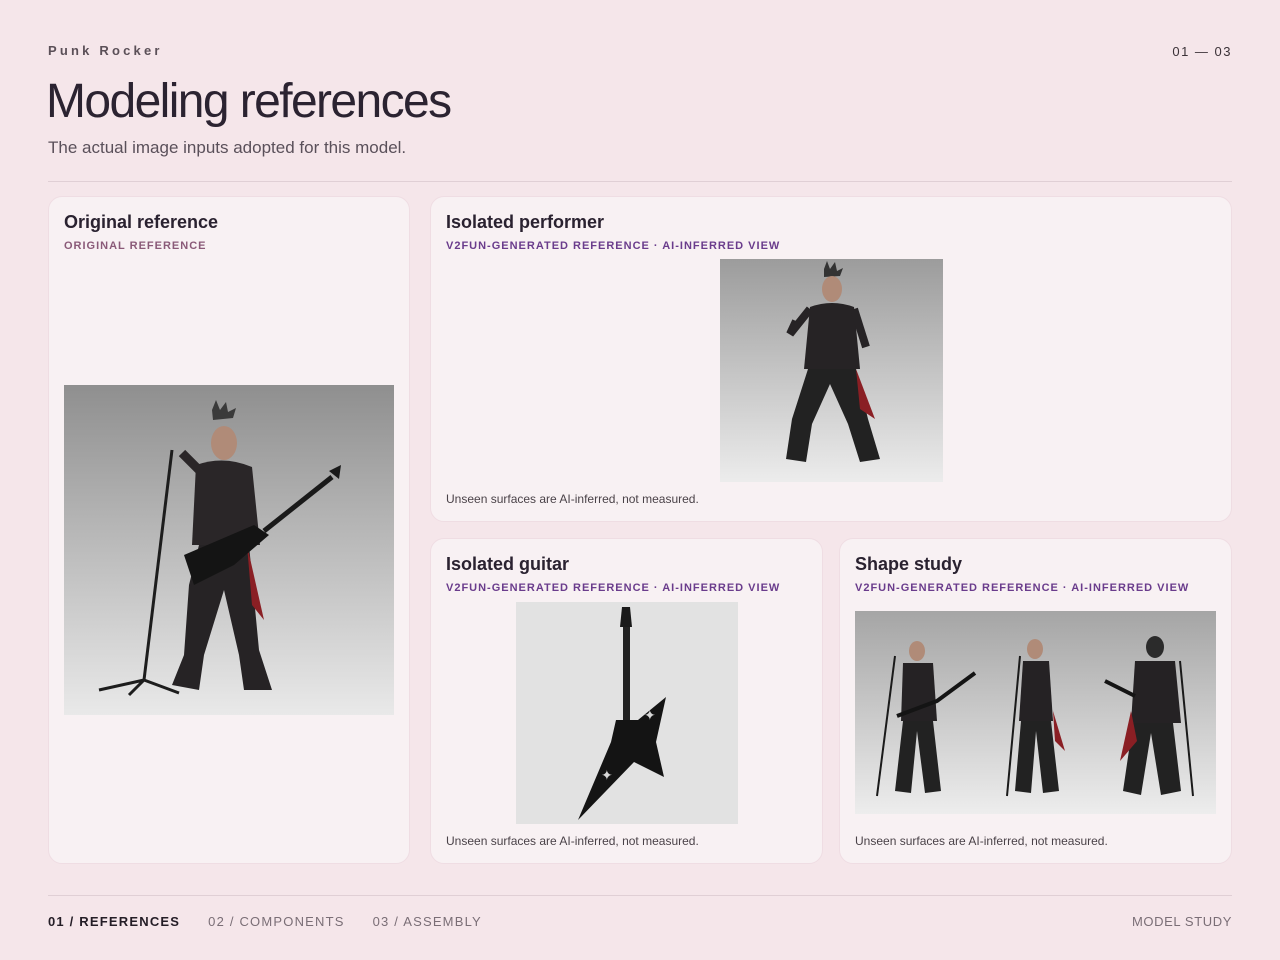  Describe the element at coordinates (141, 222) in the screenshot. I see `card-title: Original reference` at that location.